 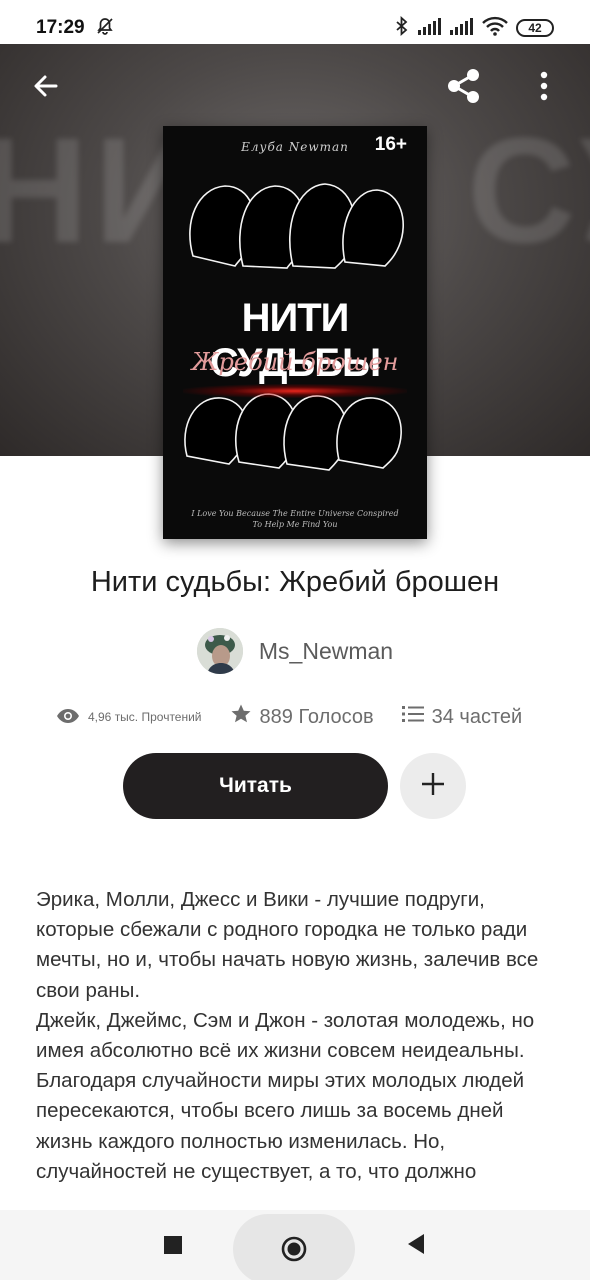 I want to click on cover-age-rating: 16+, so click(x=390, y=144).